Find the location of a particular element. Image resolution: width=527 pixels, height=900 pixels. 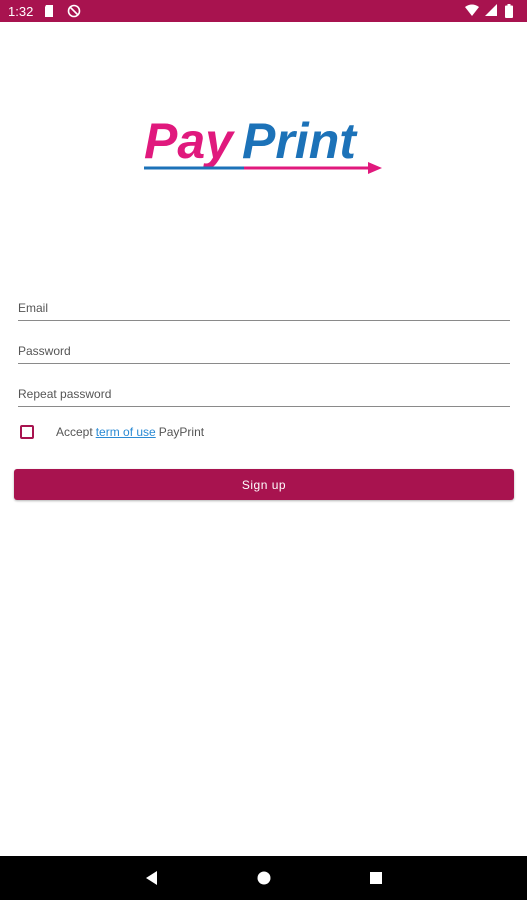

recents-icon is located at coordinates (376, 878).